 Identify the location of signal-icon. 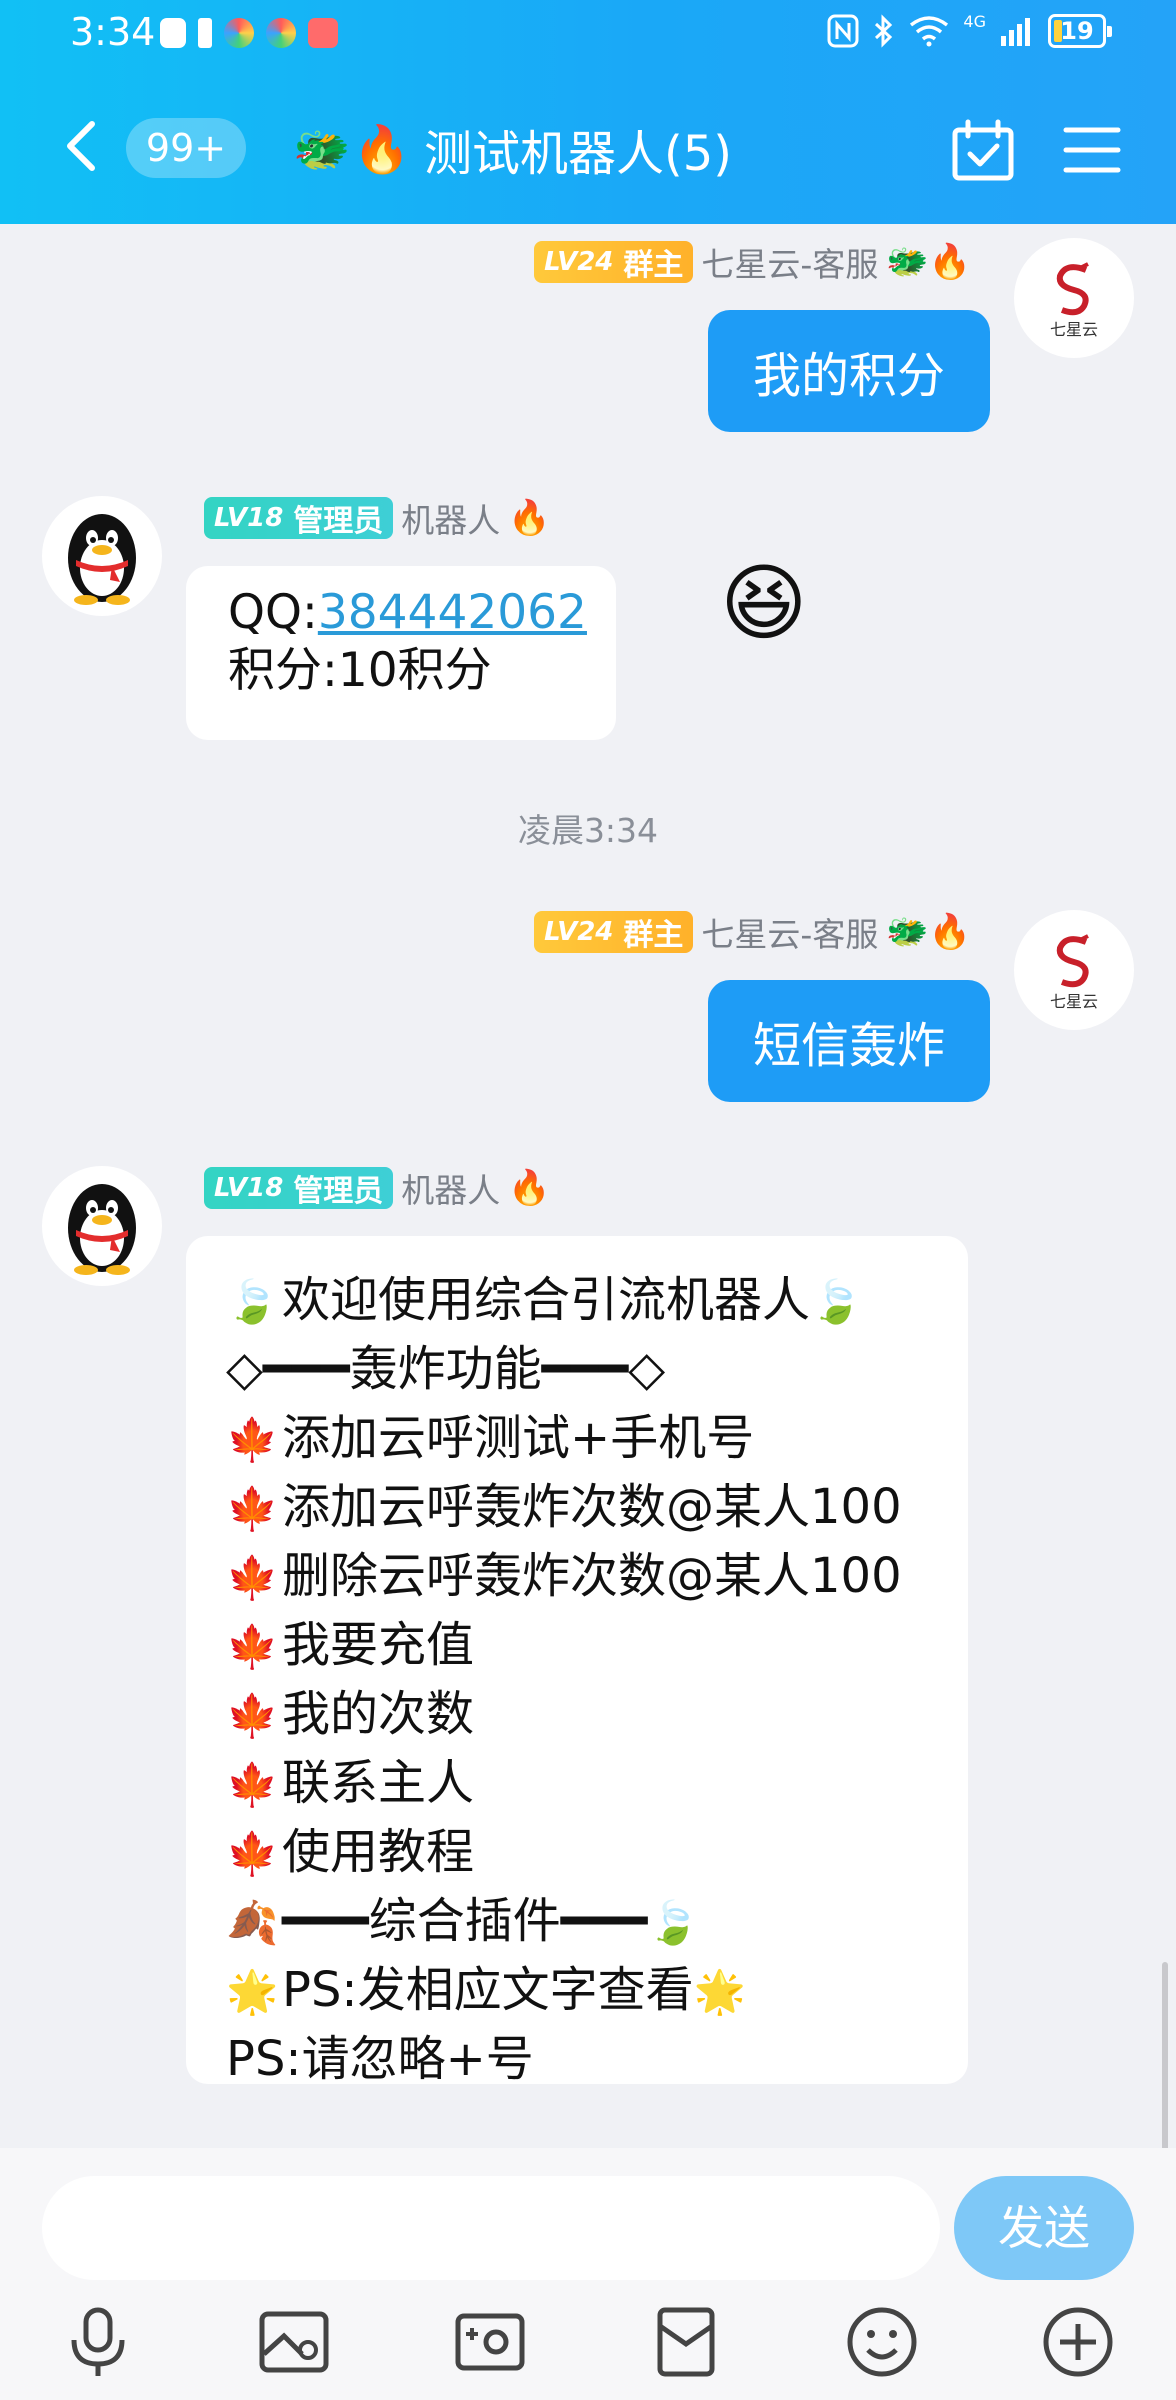
(1015, 32).